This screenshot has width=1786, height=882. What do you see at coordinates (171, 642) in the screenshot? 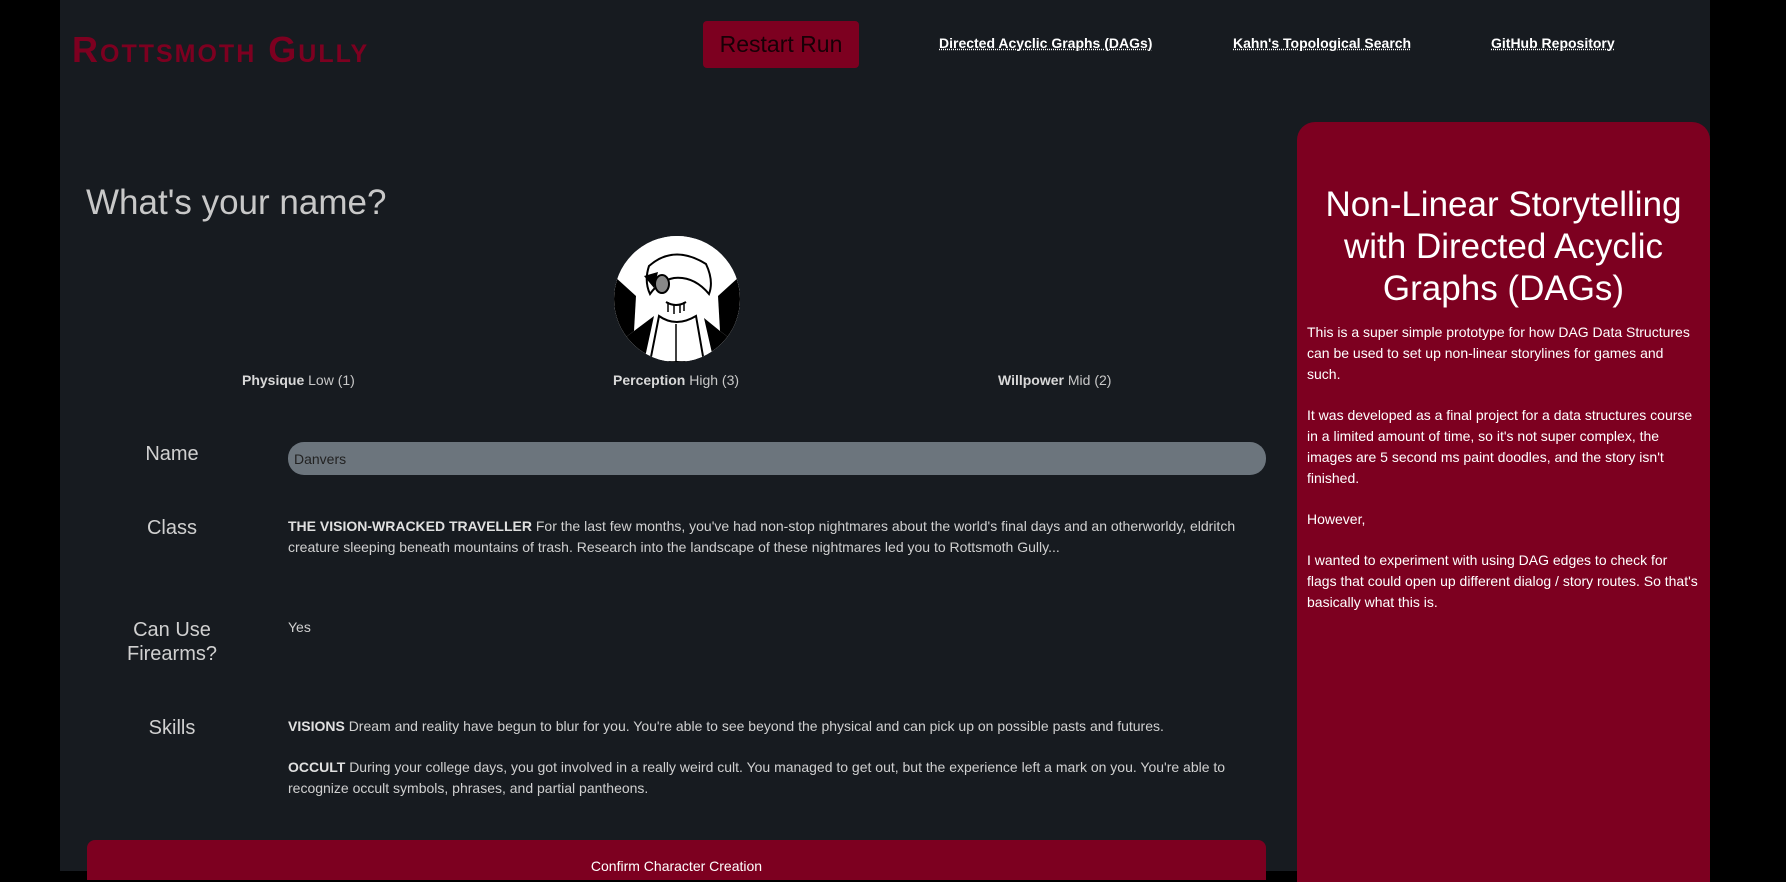
I see `firearms-label: Can Use Firearms?` at bounding box center [171, 642].